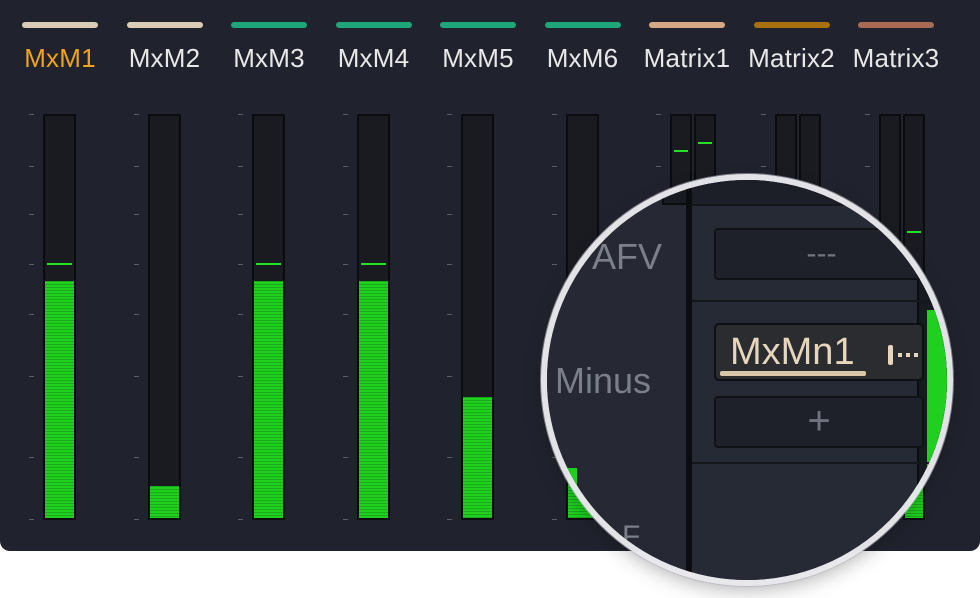  Describe the element at coordinates (937, 445) in the screenshot. I see `lens-meter-fill` at that location.